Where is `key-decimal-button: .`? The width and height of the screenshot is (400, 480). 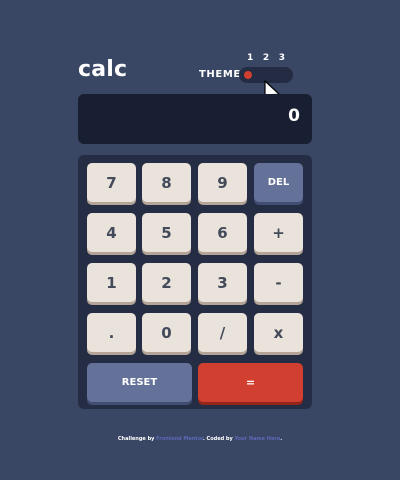
key-decimal-button: . is located at coordinates (111, 332).